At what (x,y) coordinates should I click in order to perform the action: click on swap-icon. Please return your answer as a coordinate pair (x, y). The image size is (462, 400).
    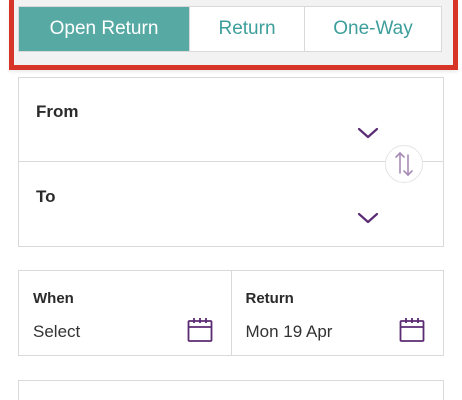
    Looking at the image, I should click on (404, 164).